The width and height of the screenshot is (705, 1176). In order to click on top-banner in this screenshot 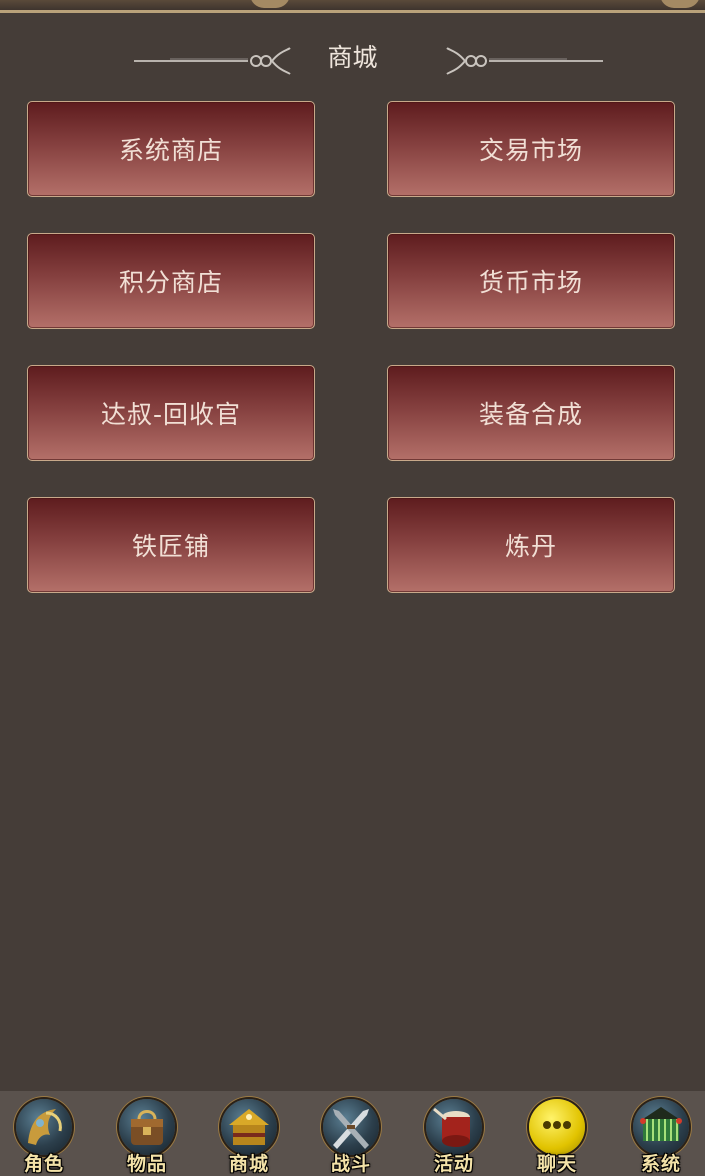, I will do `click(352, 6)`.